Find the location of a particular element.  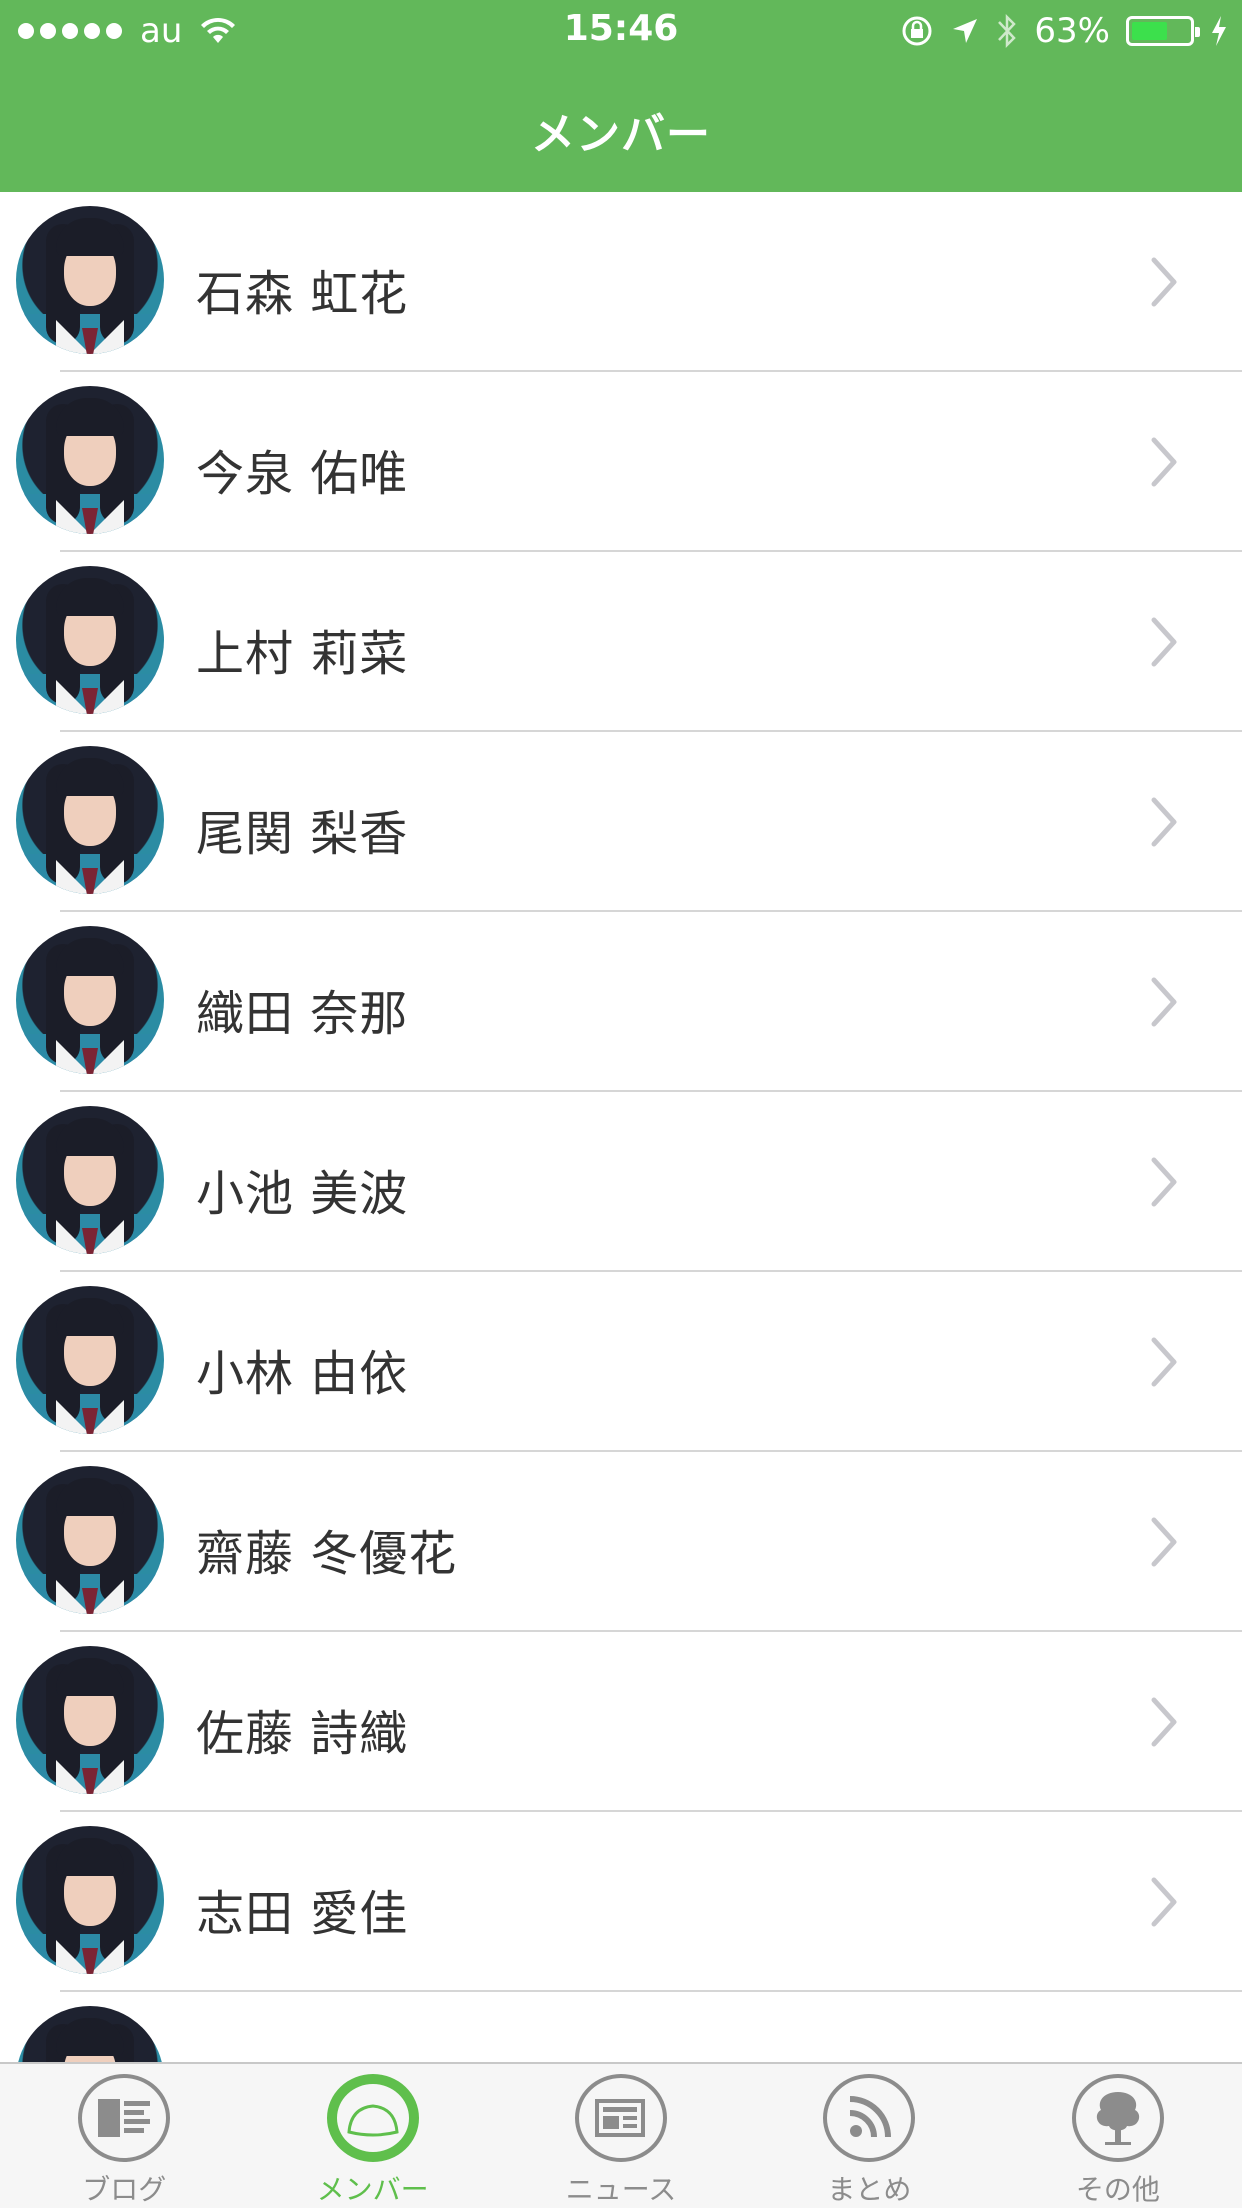

tab-summary-label: まとめ is located at coordinates (869, 2189).